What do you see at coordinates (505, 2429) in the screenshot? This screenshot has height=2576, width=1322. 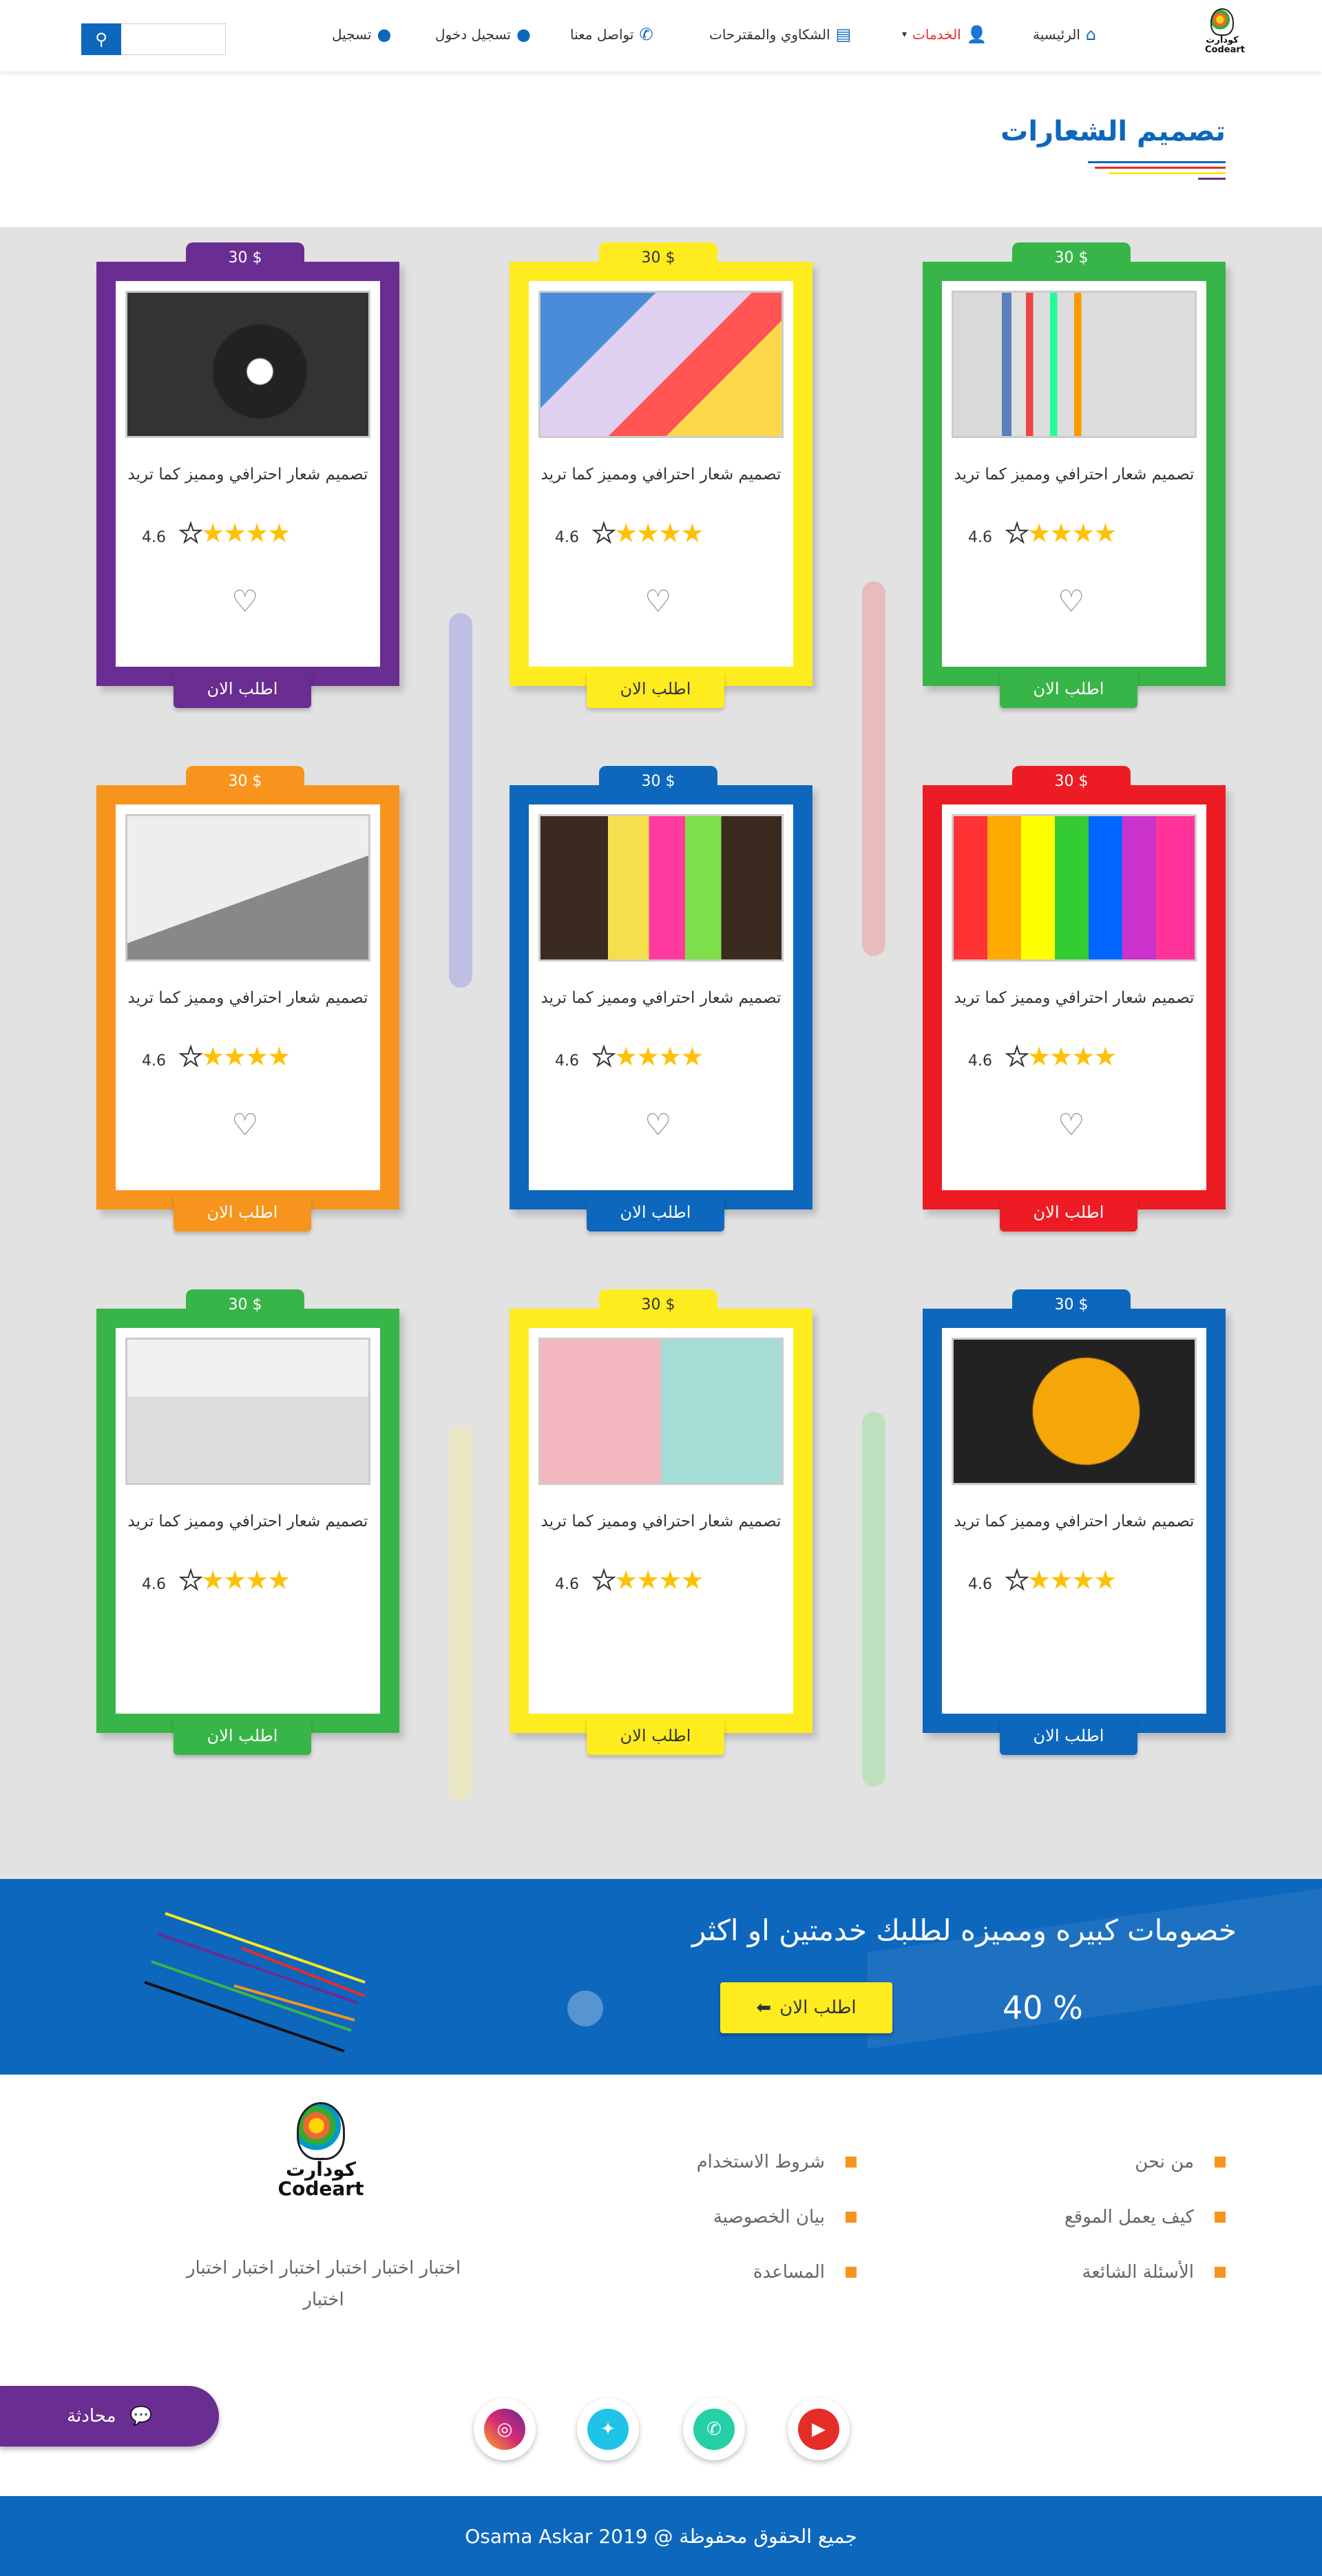 I see `instagram-link: ◎` at bounding box center [505, 2429].